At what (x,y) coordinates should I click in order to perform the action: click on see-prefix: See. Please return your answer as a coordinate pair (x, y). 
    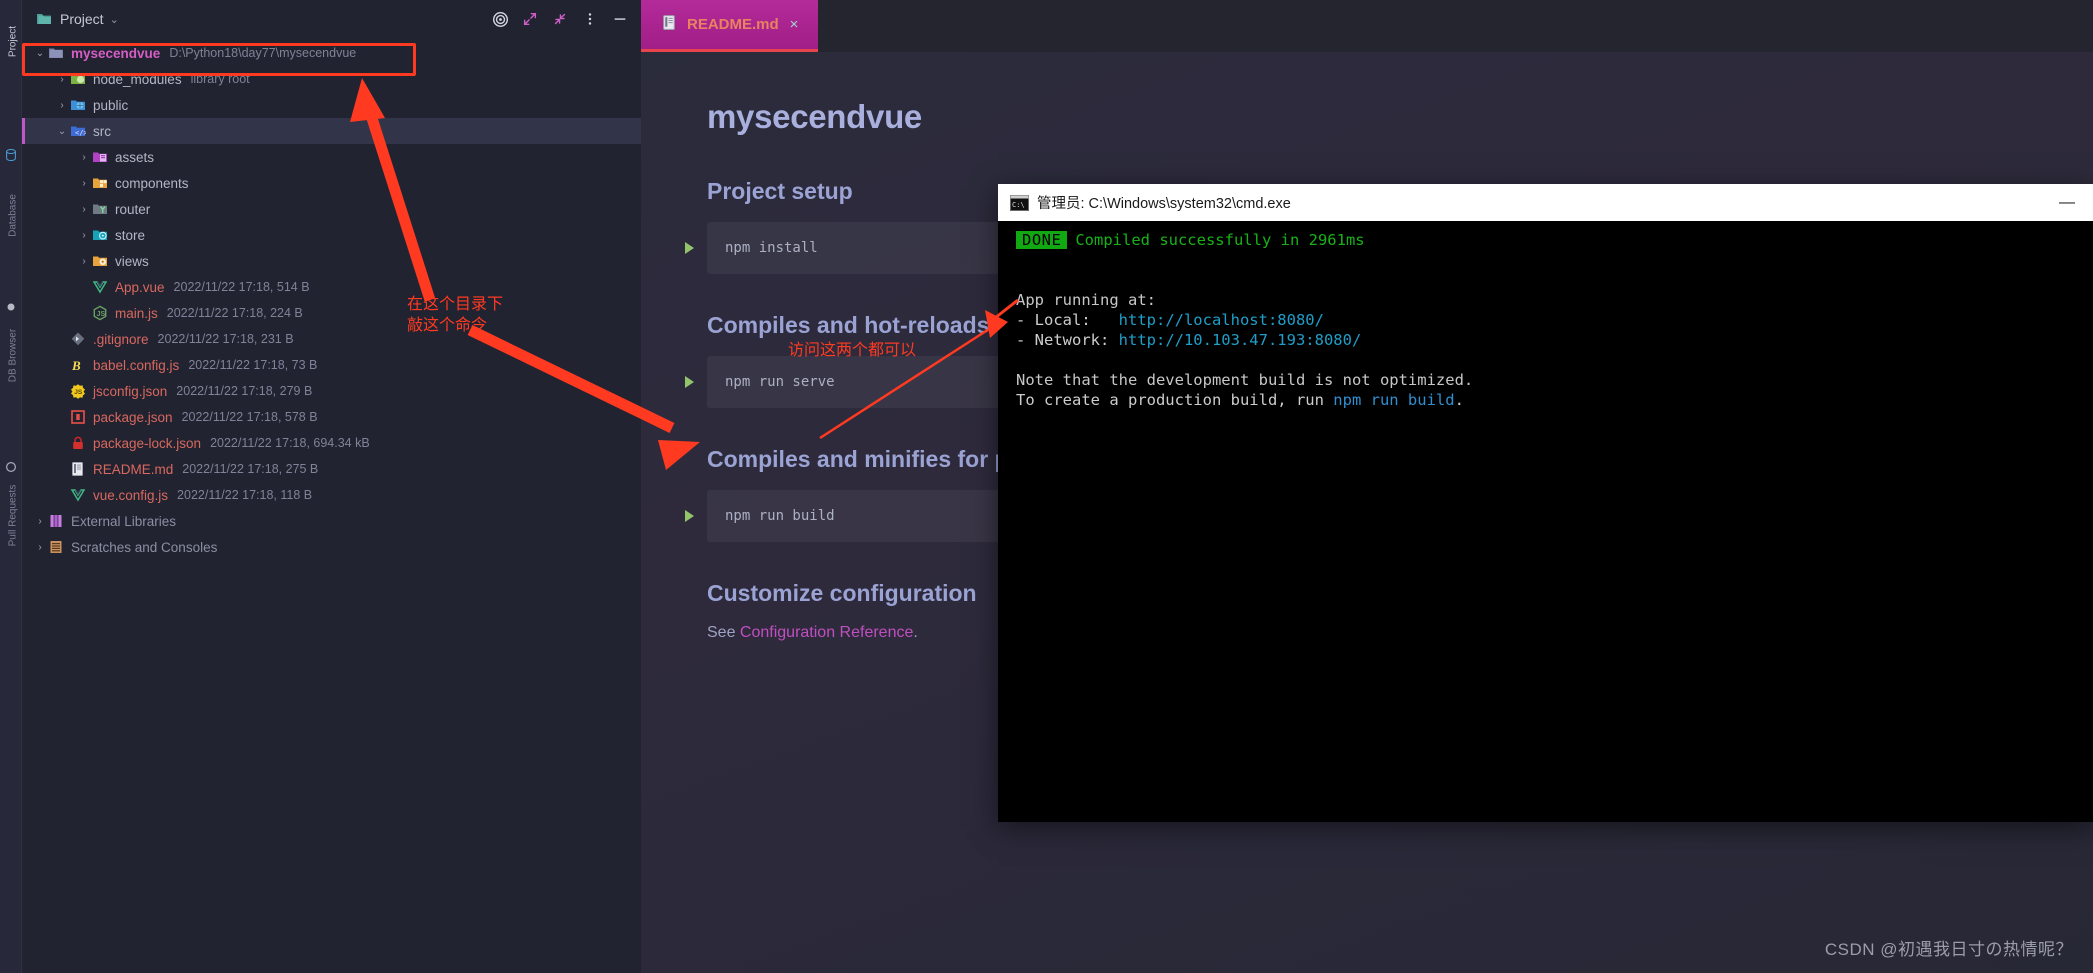
    Looking at the image, I should click on (723, 632).